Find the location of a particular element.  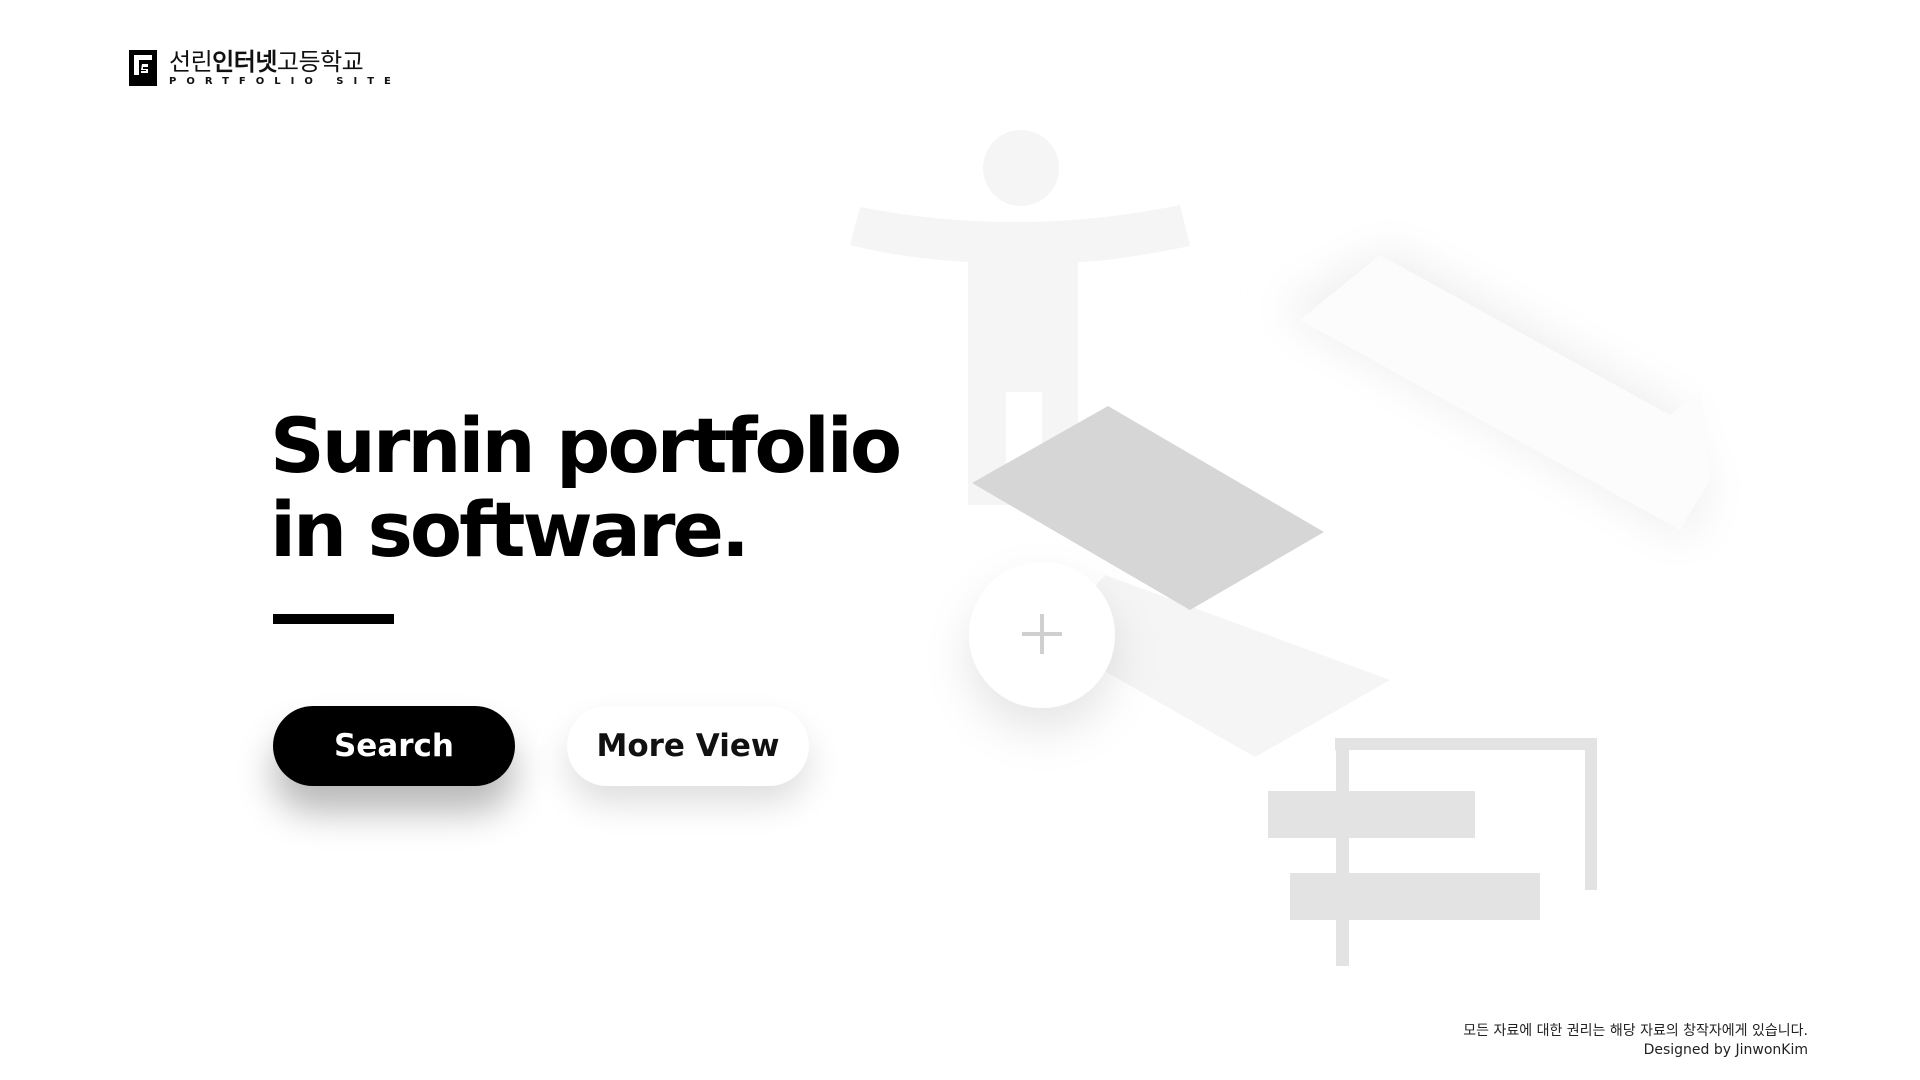

hero-title: Surnin portfolio in software. is located at coordinates (586, 487).